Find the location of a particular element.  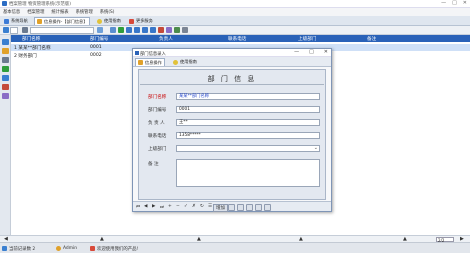

column-header-name: 部门名称 is located at coordinates (31, 39).